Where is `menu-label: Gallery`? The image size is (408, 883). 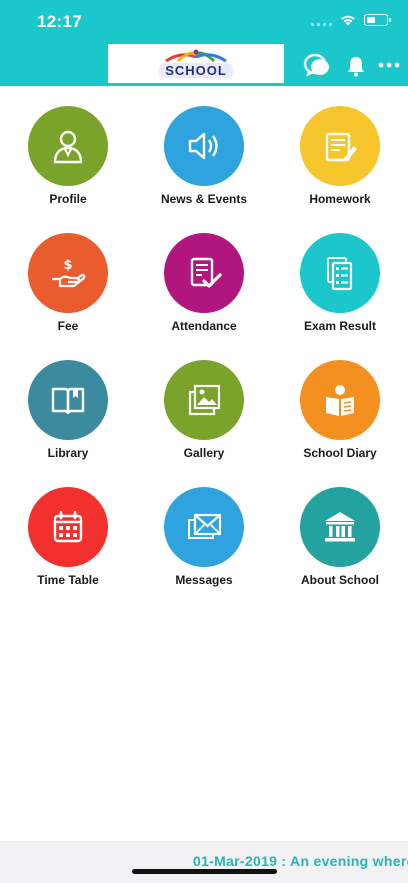
menu-label: Gallery is located at coordinates (204, 453).